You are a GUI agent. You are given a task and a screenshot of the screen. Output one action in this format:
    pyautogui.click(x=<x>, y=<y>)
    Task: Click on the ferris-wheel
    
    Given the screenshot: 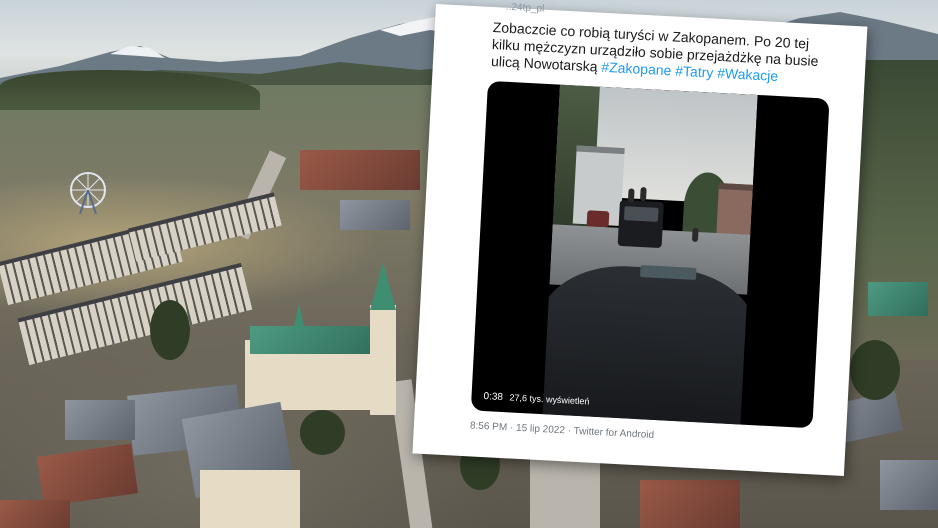 What is the action you would take?
    pyautogui.click(x=88, y=193)
    